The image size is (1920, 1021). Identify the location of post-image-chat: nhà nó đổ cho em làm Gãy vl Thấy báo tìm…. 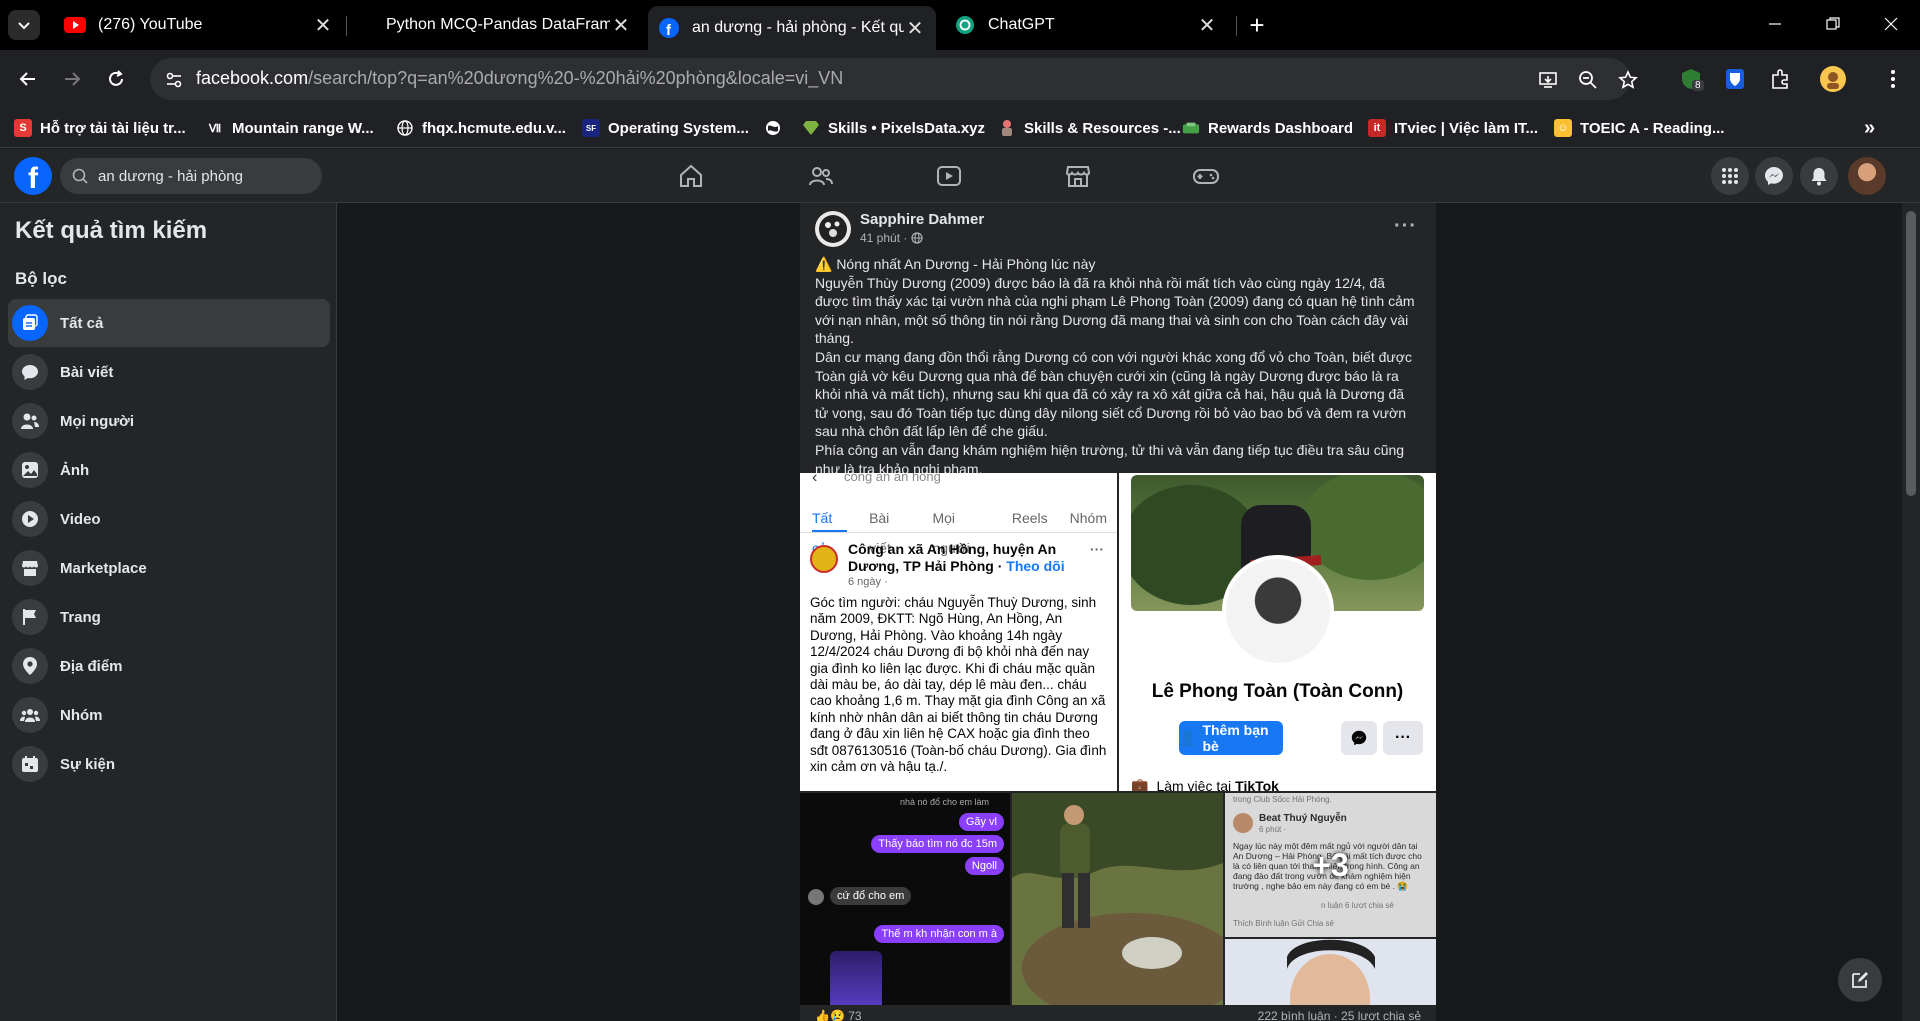
(905, 899).